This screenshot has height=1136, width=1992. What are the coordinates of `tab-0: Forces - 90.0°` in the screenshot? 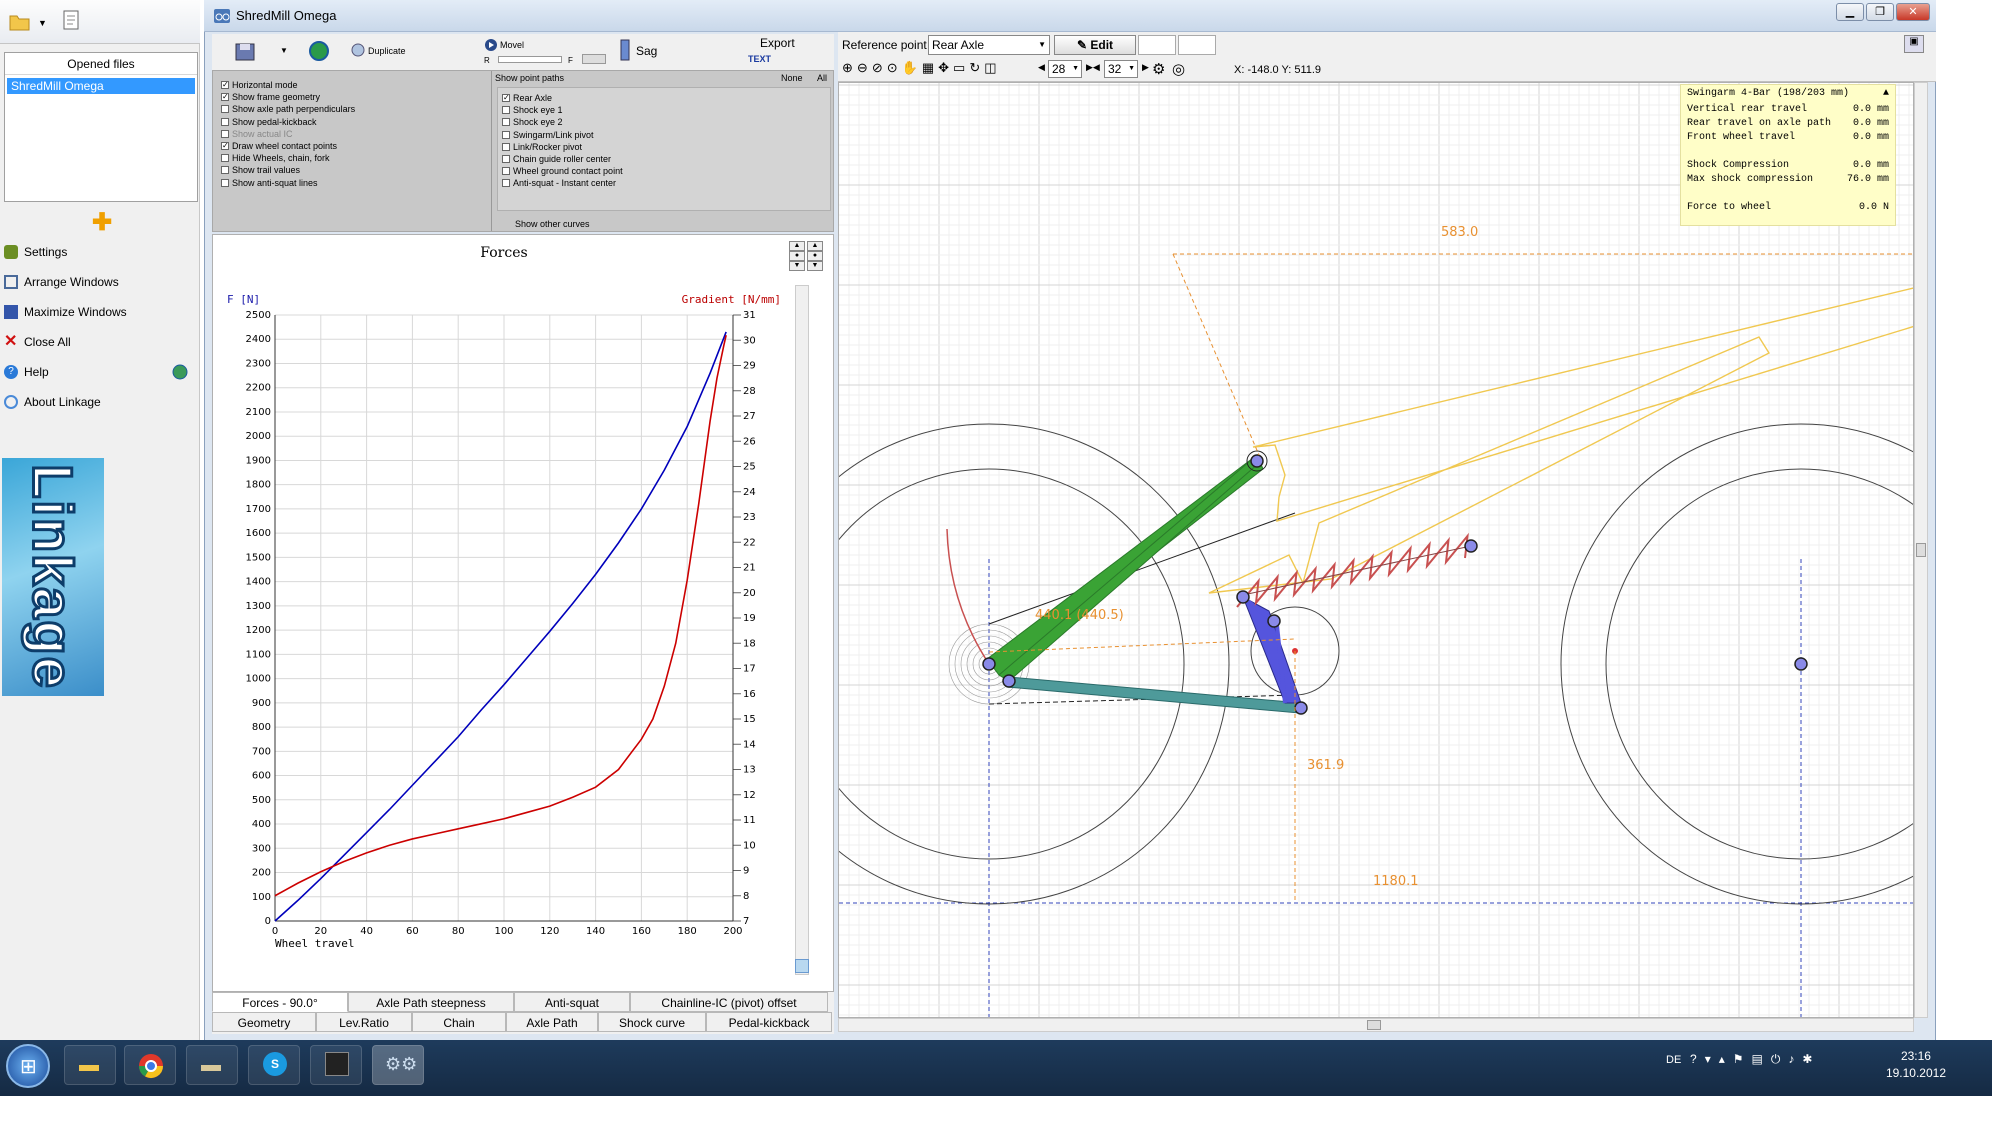 It's located at (280, 1002).